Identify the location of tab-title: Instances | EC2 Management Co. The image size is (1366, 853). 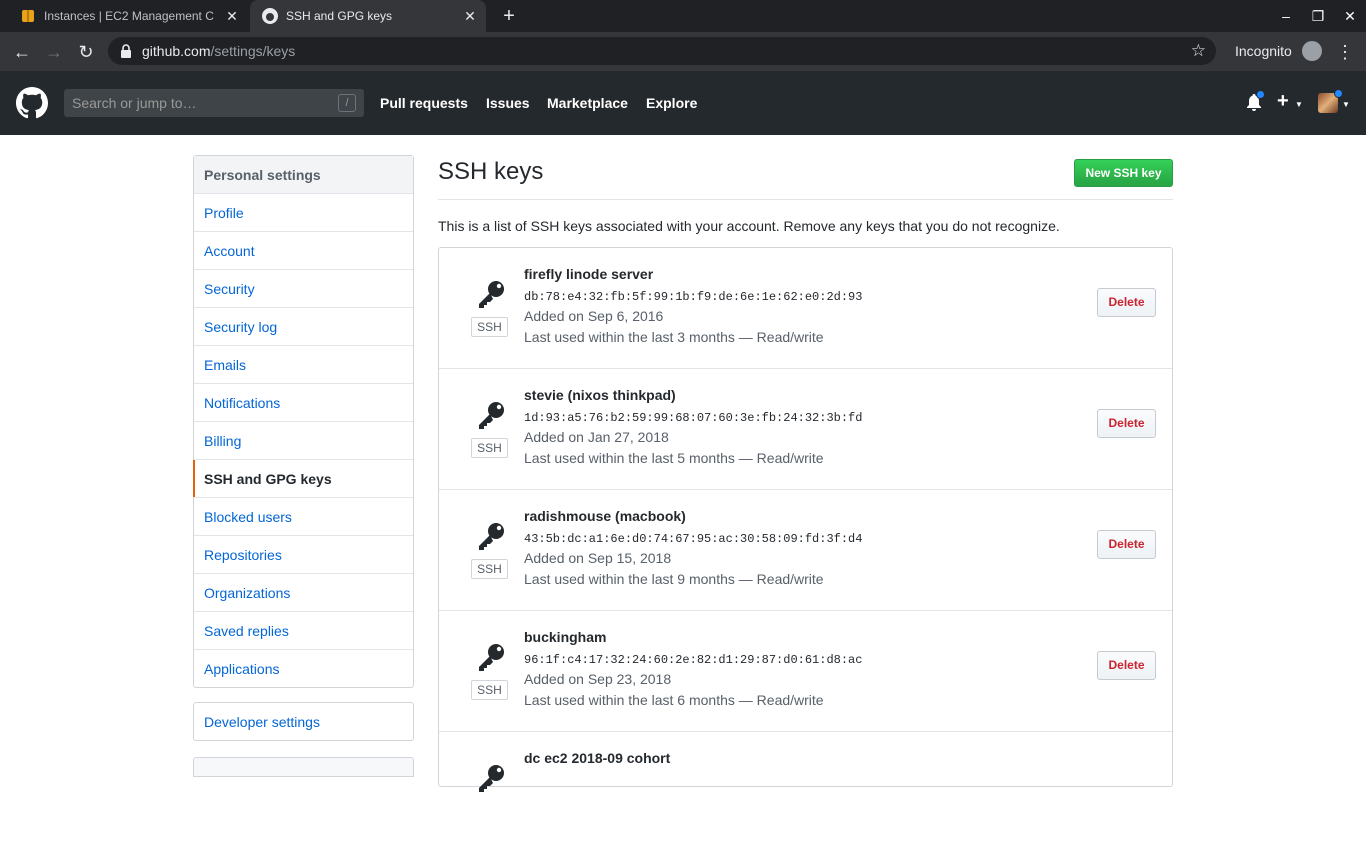
(129, 16).